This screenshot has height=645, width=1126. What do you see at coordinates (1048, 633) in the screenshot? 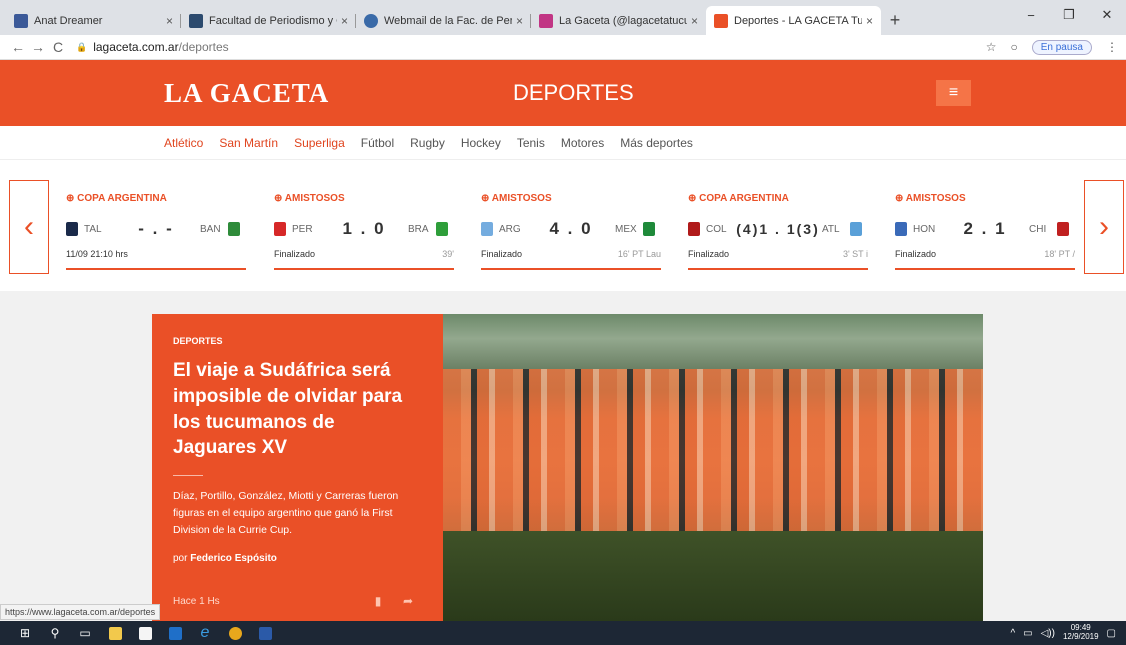
I see `volume-icon: ◁))` at bounding box center [1048, 633].